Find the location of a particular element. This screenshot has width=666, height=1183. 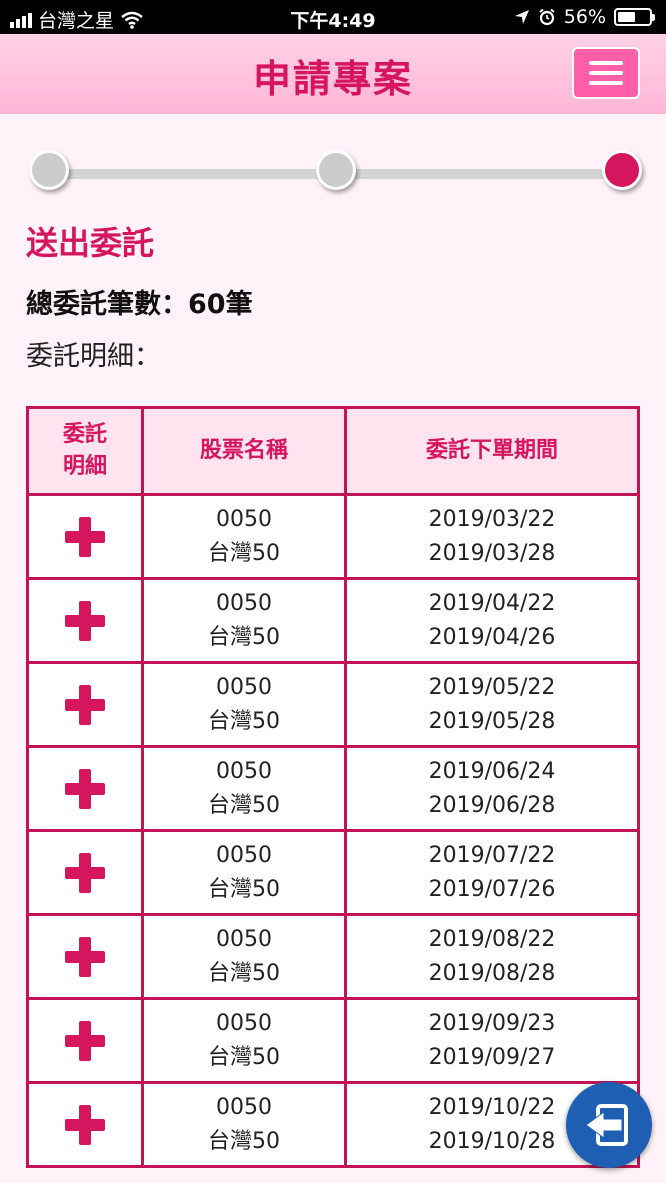

period-start: 2019/08/22 is located at coordinates (492, 939).